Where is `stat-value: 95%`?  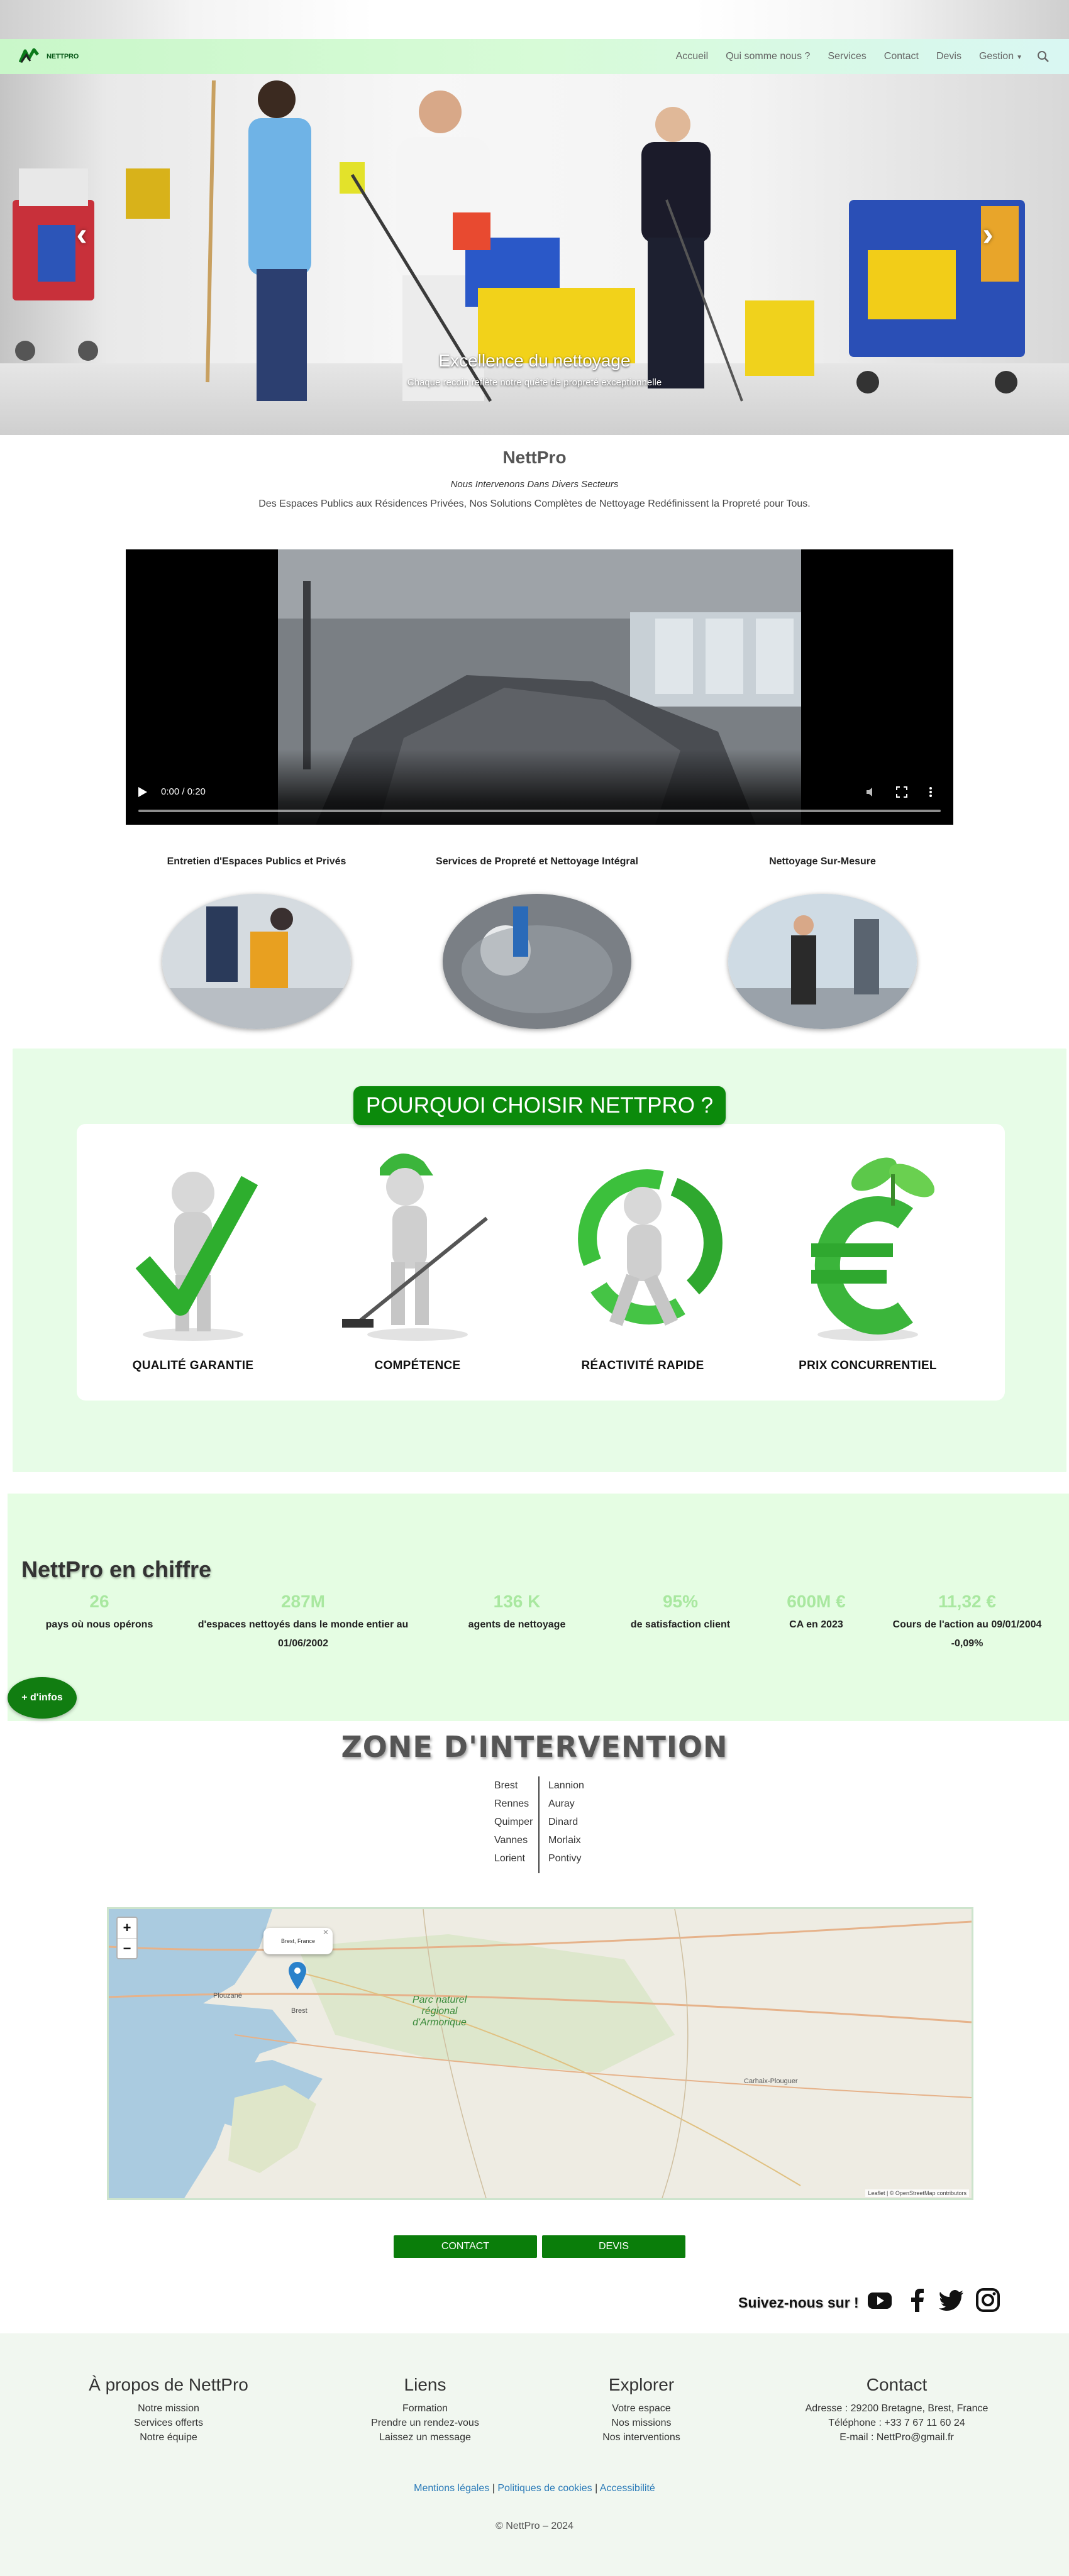
stat-value: 95% is located at coordinates (680, 1602).